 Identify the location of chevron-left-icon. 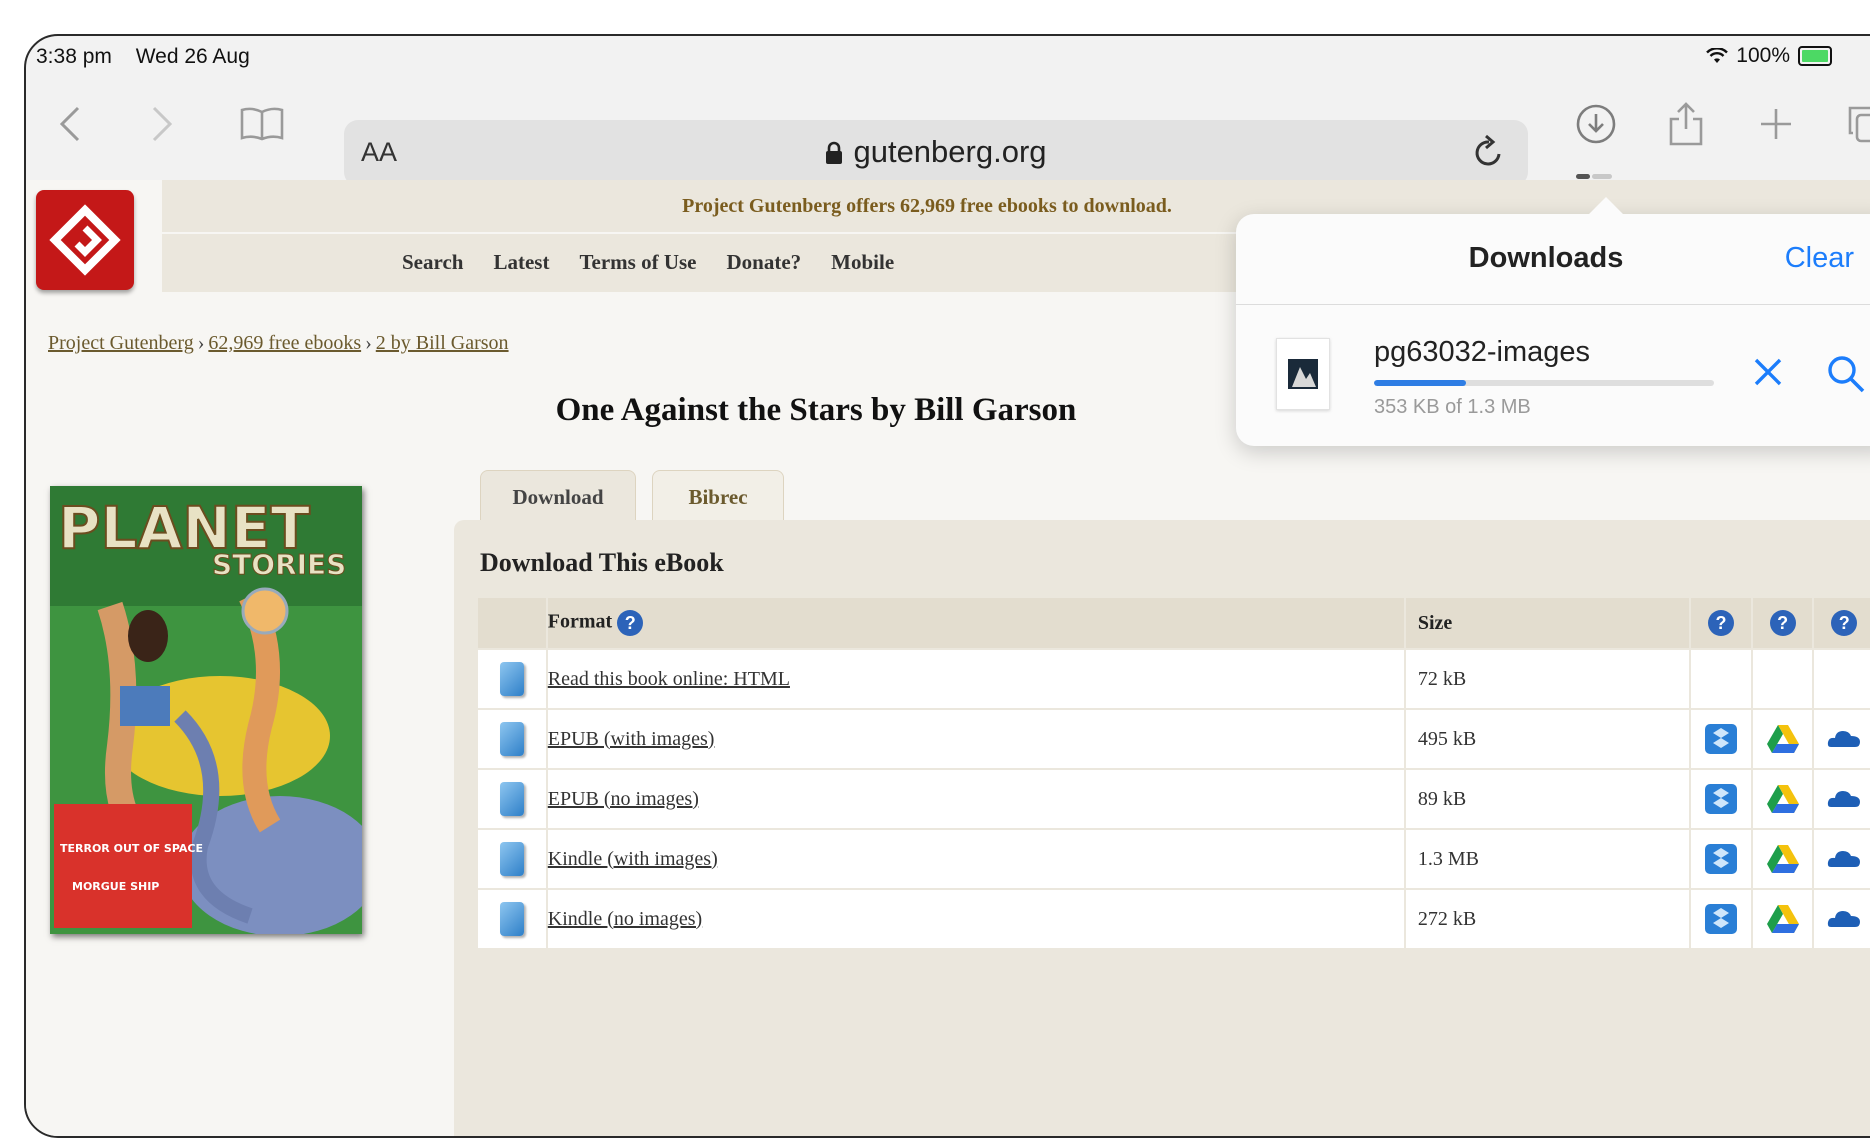
(69, 124).